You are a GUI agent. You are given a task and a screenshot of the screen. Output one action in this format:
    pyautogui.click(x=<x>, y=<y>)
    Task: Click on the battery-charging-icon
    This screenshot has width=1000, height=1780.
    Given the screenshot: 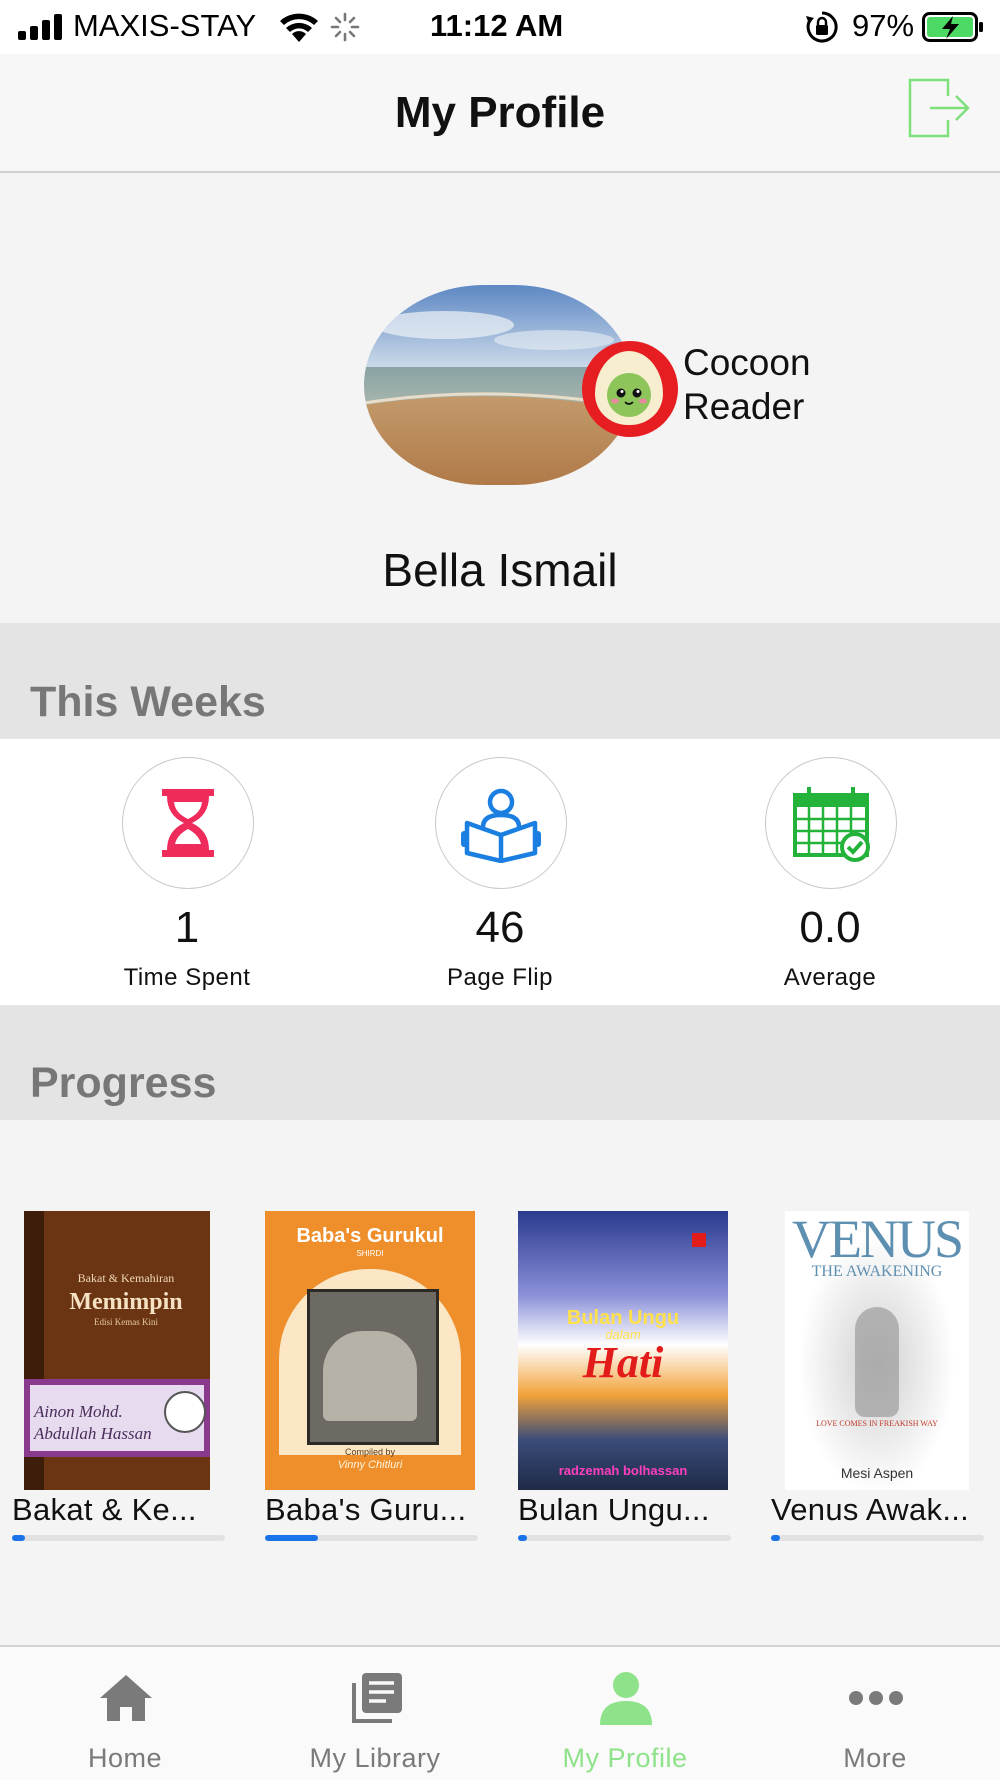 What is the action you would take?
    pyautogui.click(x=952, y=27)
    